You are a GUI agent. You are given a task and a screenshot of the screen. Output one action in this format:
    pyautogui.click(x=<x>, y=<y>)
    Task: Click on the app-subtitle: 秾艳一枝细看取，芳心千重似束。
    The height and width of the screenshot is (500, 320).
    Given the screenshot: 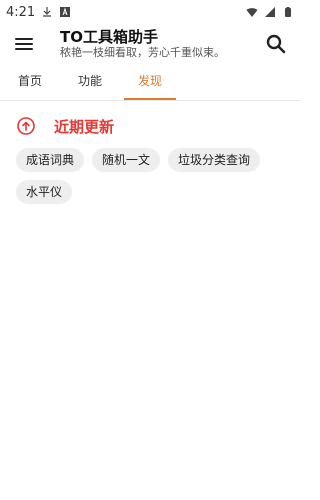 What is the action you would take?
    pyautogui.click(x=142, y=52)
    